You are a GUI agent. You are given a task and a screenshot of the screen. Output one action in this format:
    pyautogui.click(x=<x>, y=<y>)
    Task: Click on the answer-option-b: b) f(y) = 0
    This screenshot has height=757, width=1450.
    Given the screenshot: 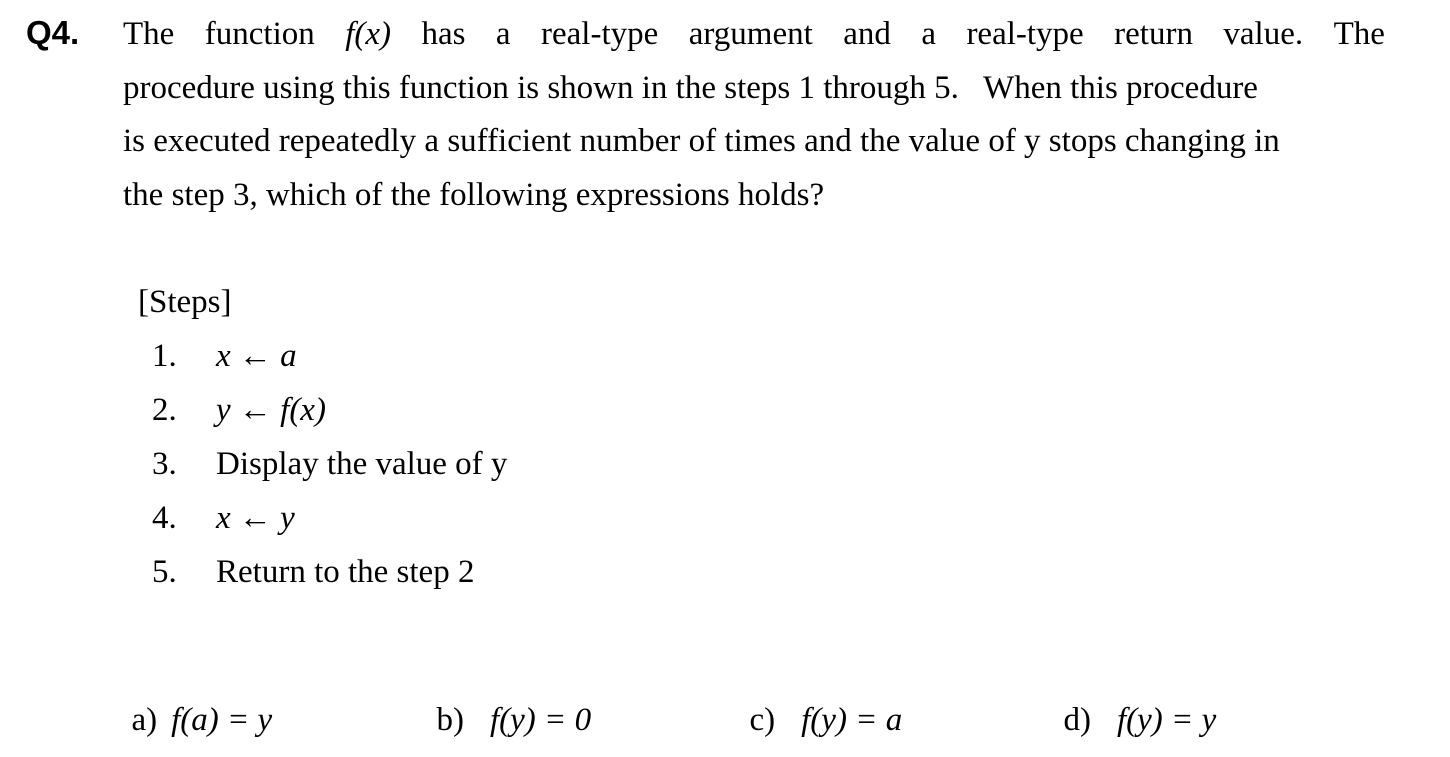 What is the action you would take?
    pyautogui.click(x=506, y=700)
    